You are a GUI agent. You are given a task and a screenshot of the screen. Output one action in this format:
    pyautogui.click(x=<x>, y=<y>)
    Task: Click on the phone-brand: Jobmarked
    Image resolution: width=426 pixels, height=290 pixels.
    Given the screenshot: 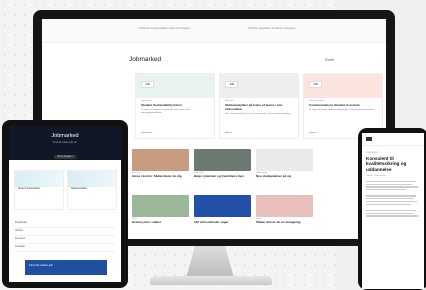 What is the action you would take?
    pyautogui.click(x=372, y=152)
    